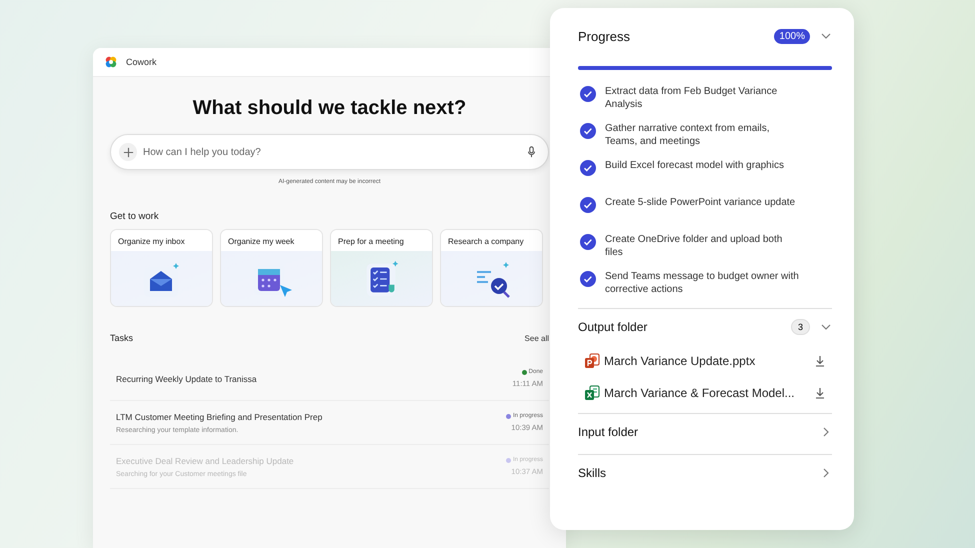  I want to click on task-card: Organize my week, so click(271, 268).